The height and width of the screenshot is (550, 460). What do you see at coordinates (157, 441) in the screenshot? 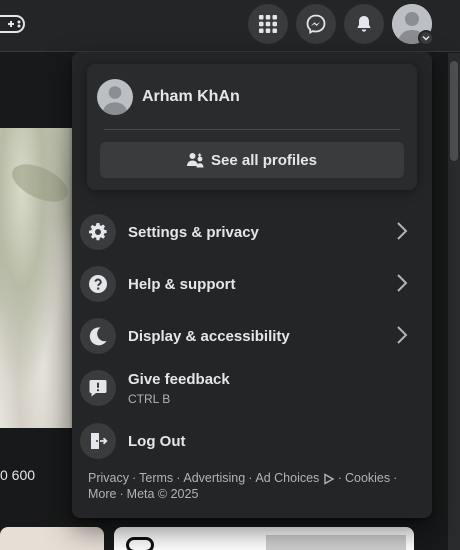
I see `menu-item-label: Log Out` at bounding box center [157, 441].